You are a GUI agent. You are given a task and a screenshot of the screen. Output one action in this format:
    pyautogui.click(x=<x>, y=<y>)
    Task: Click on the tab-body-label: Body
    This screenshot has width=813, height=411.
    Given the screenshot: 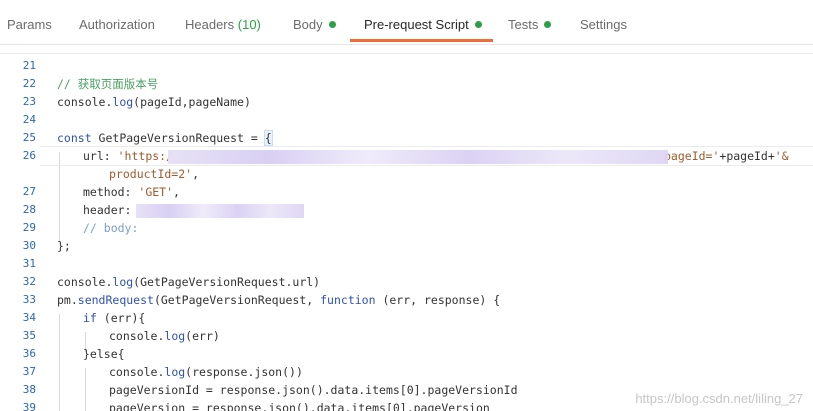 What is the action you would take?
    pyautogui.click(x=308, y=24)
    